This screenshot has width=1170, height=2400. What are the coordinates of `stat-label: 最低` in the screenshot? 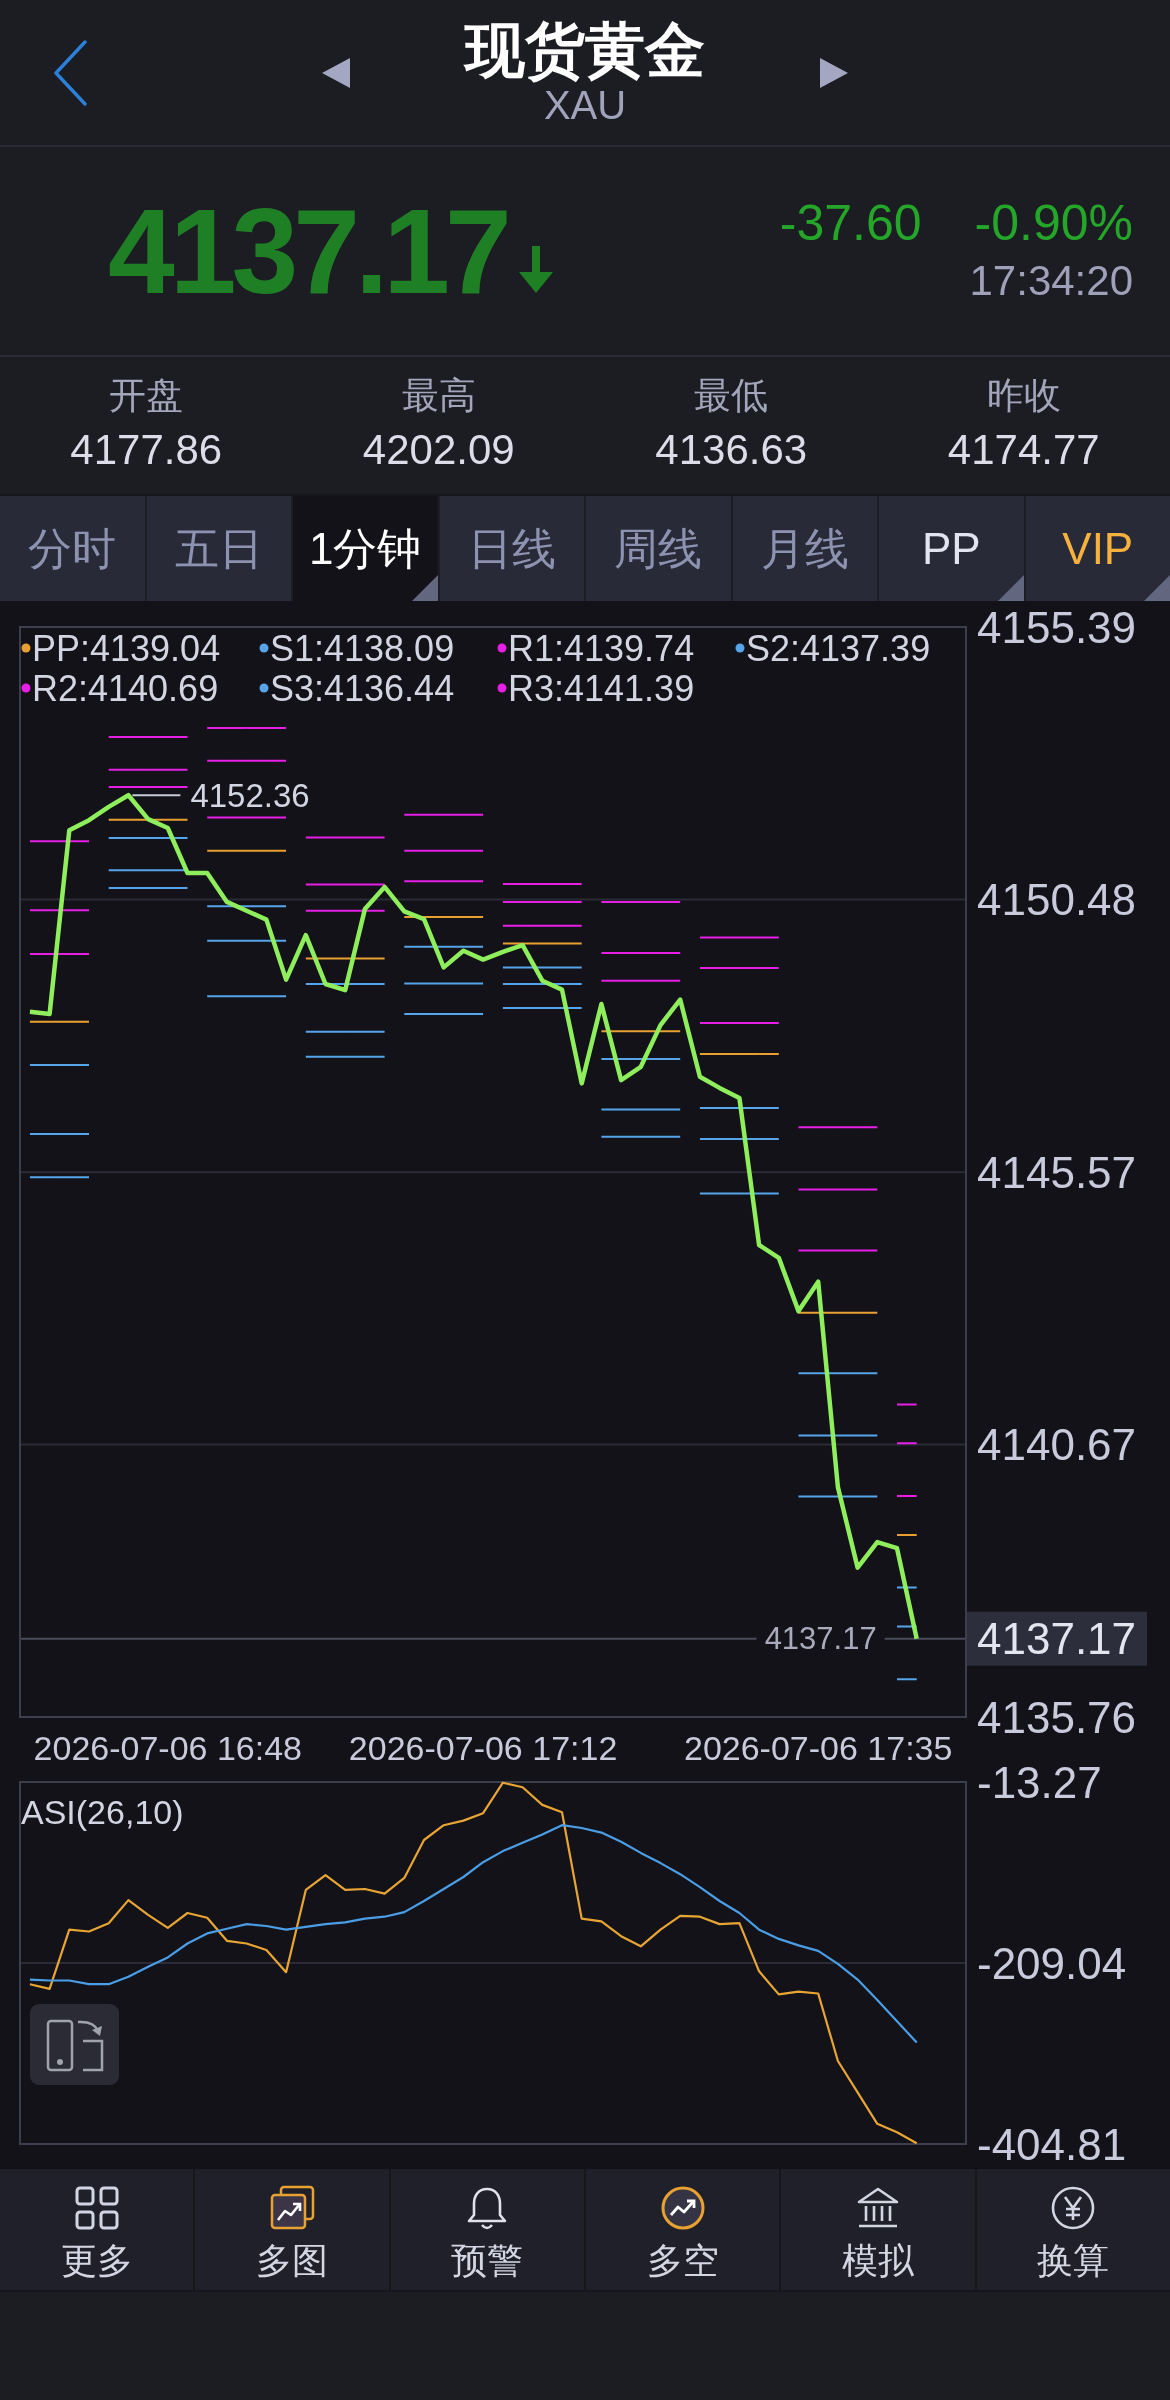 It's located at (731, 396).